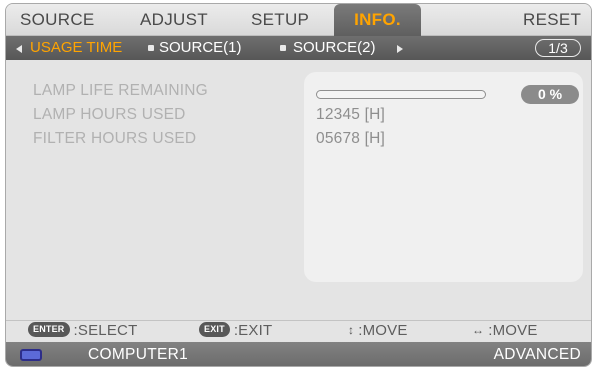 The height and width of the screenshot is (370, 597). I want to click on computer-monitor-icon, so click(31, 355).